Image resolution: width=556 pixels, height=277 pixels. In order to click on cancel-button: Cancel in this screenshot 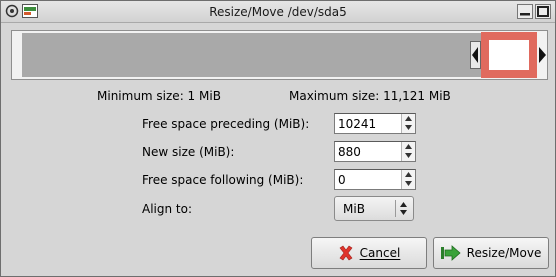, I will do `click(369, 253)`.